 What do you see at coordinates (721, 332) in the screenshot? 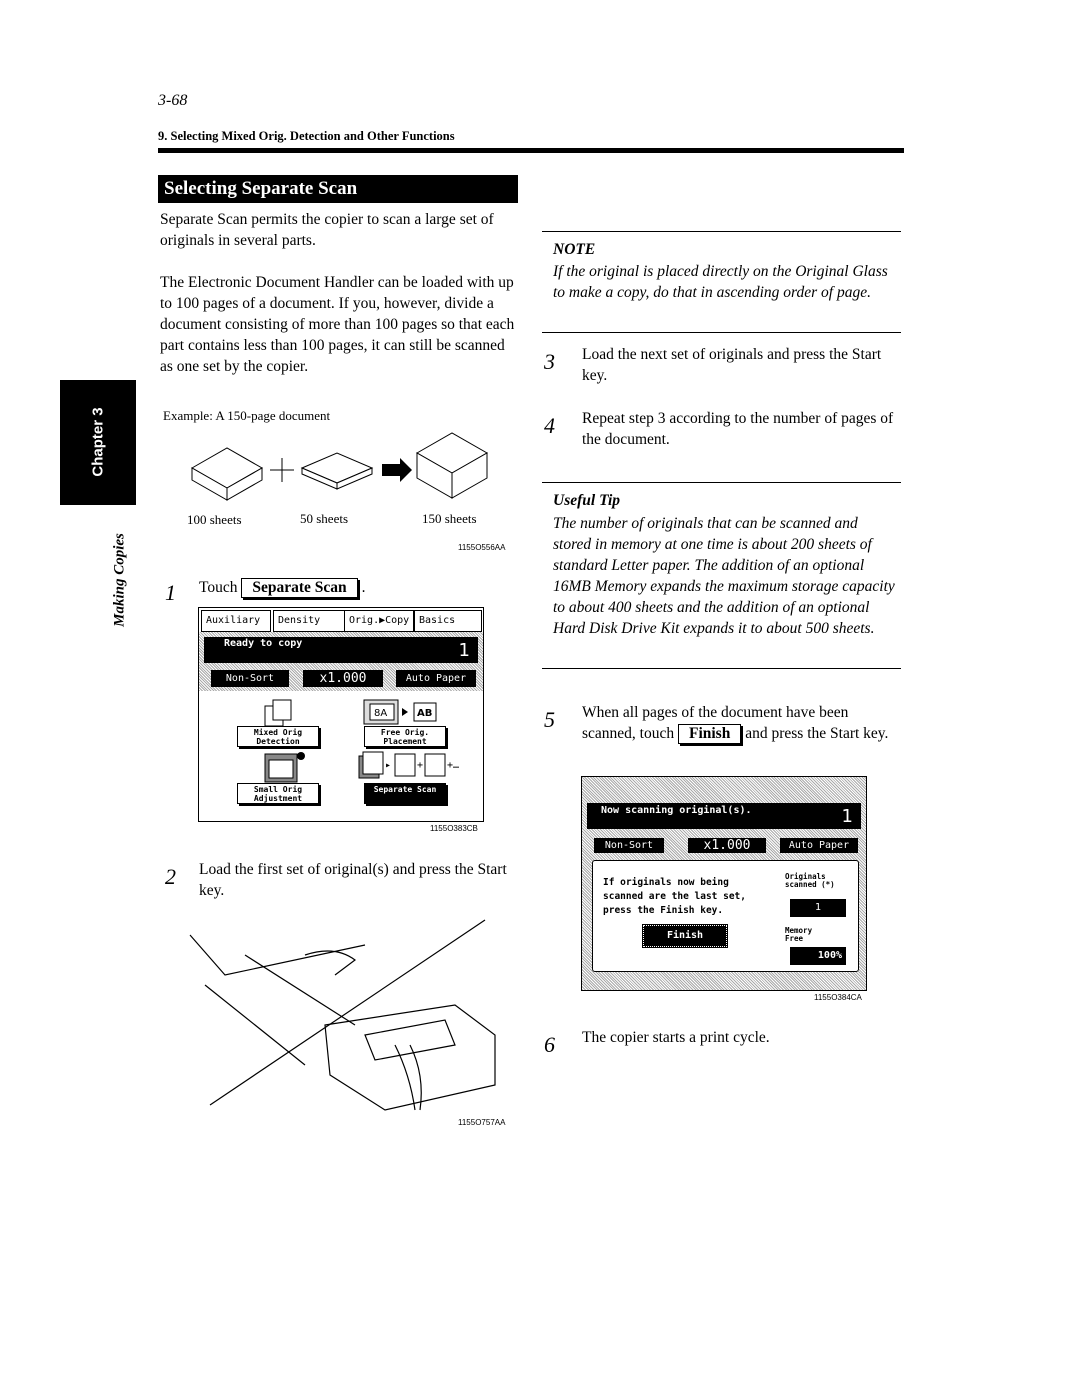
I see `note-bottom-rule` at bounding box center [721, 332].